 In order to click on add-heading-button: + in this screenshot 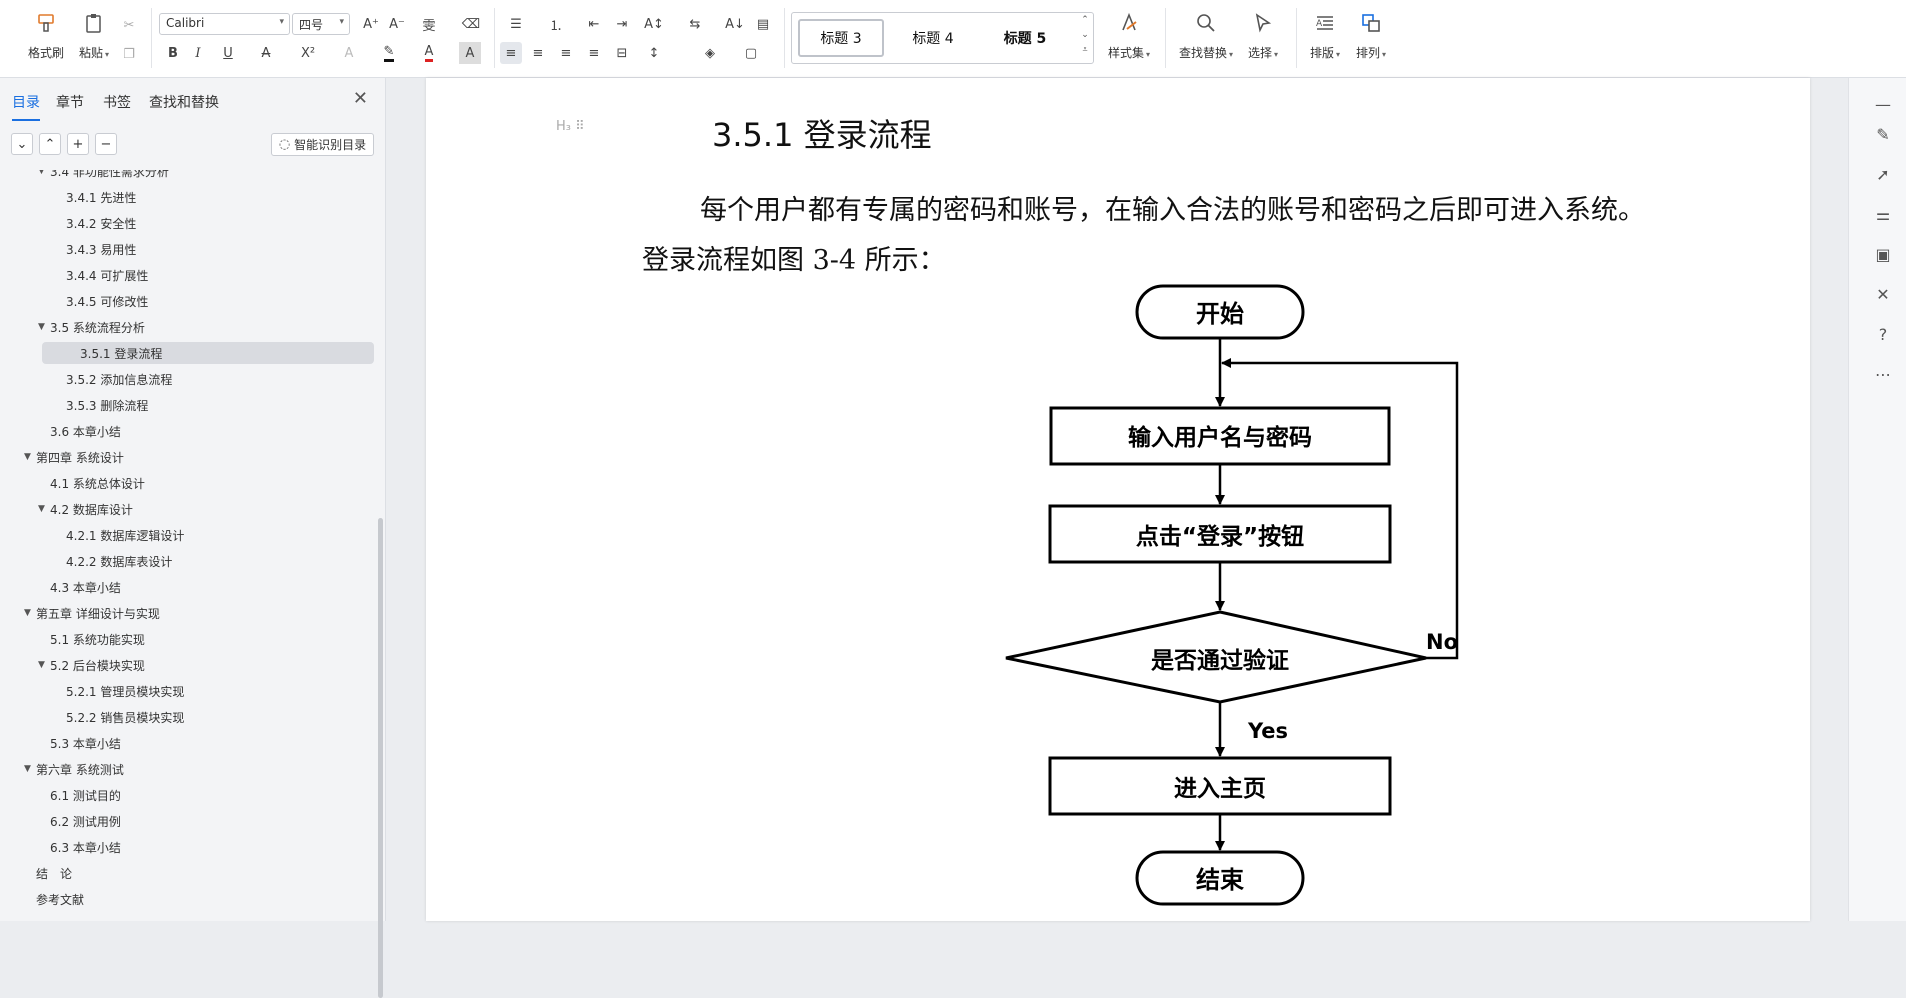, I will do `click(78, 144)`.